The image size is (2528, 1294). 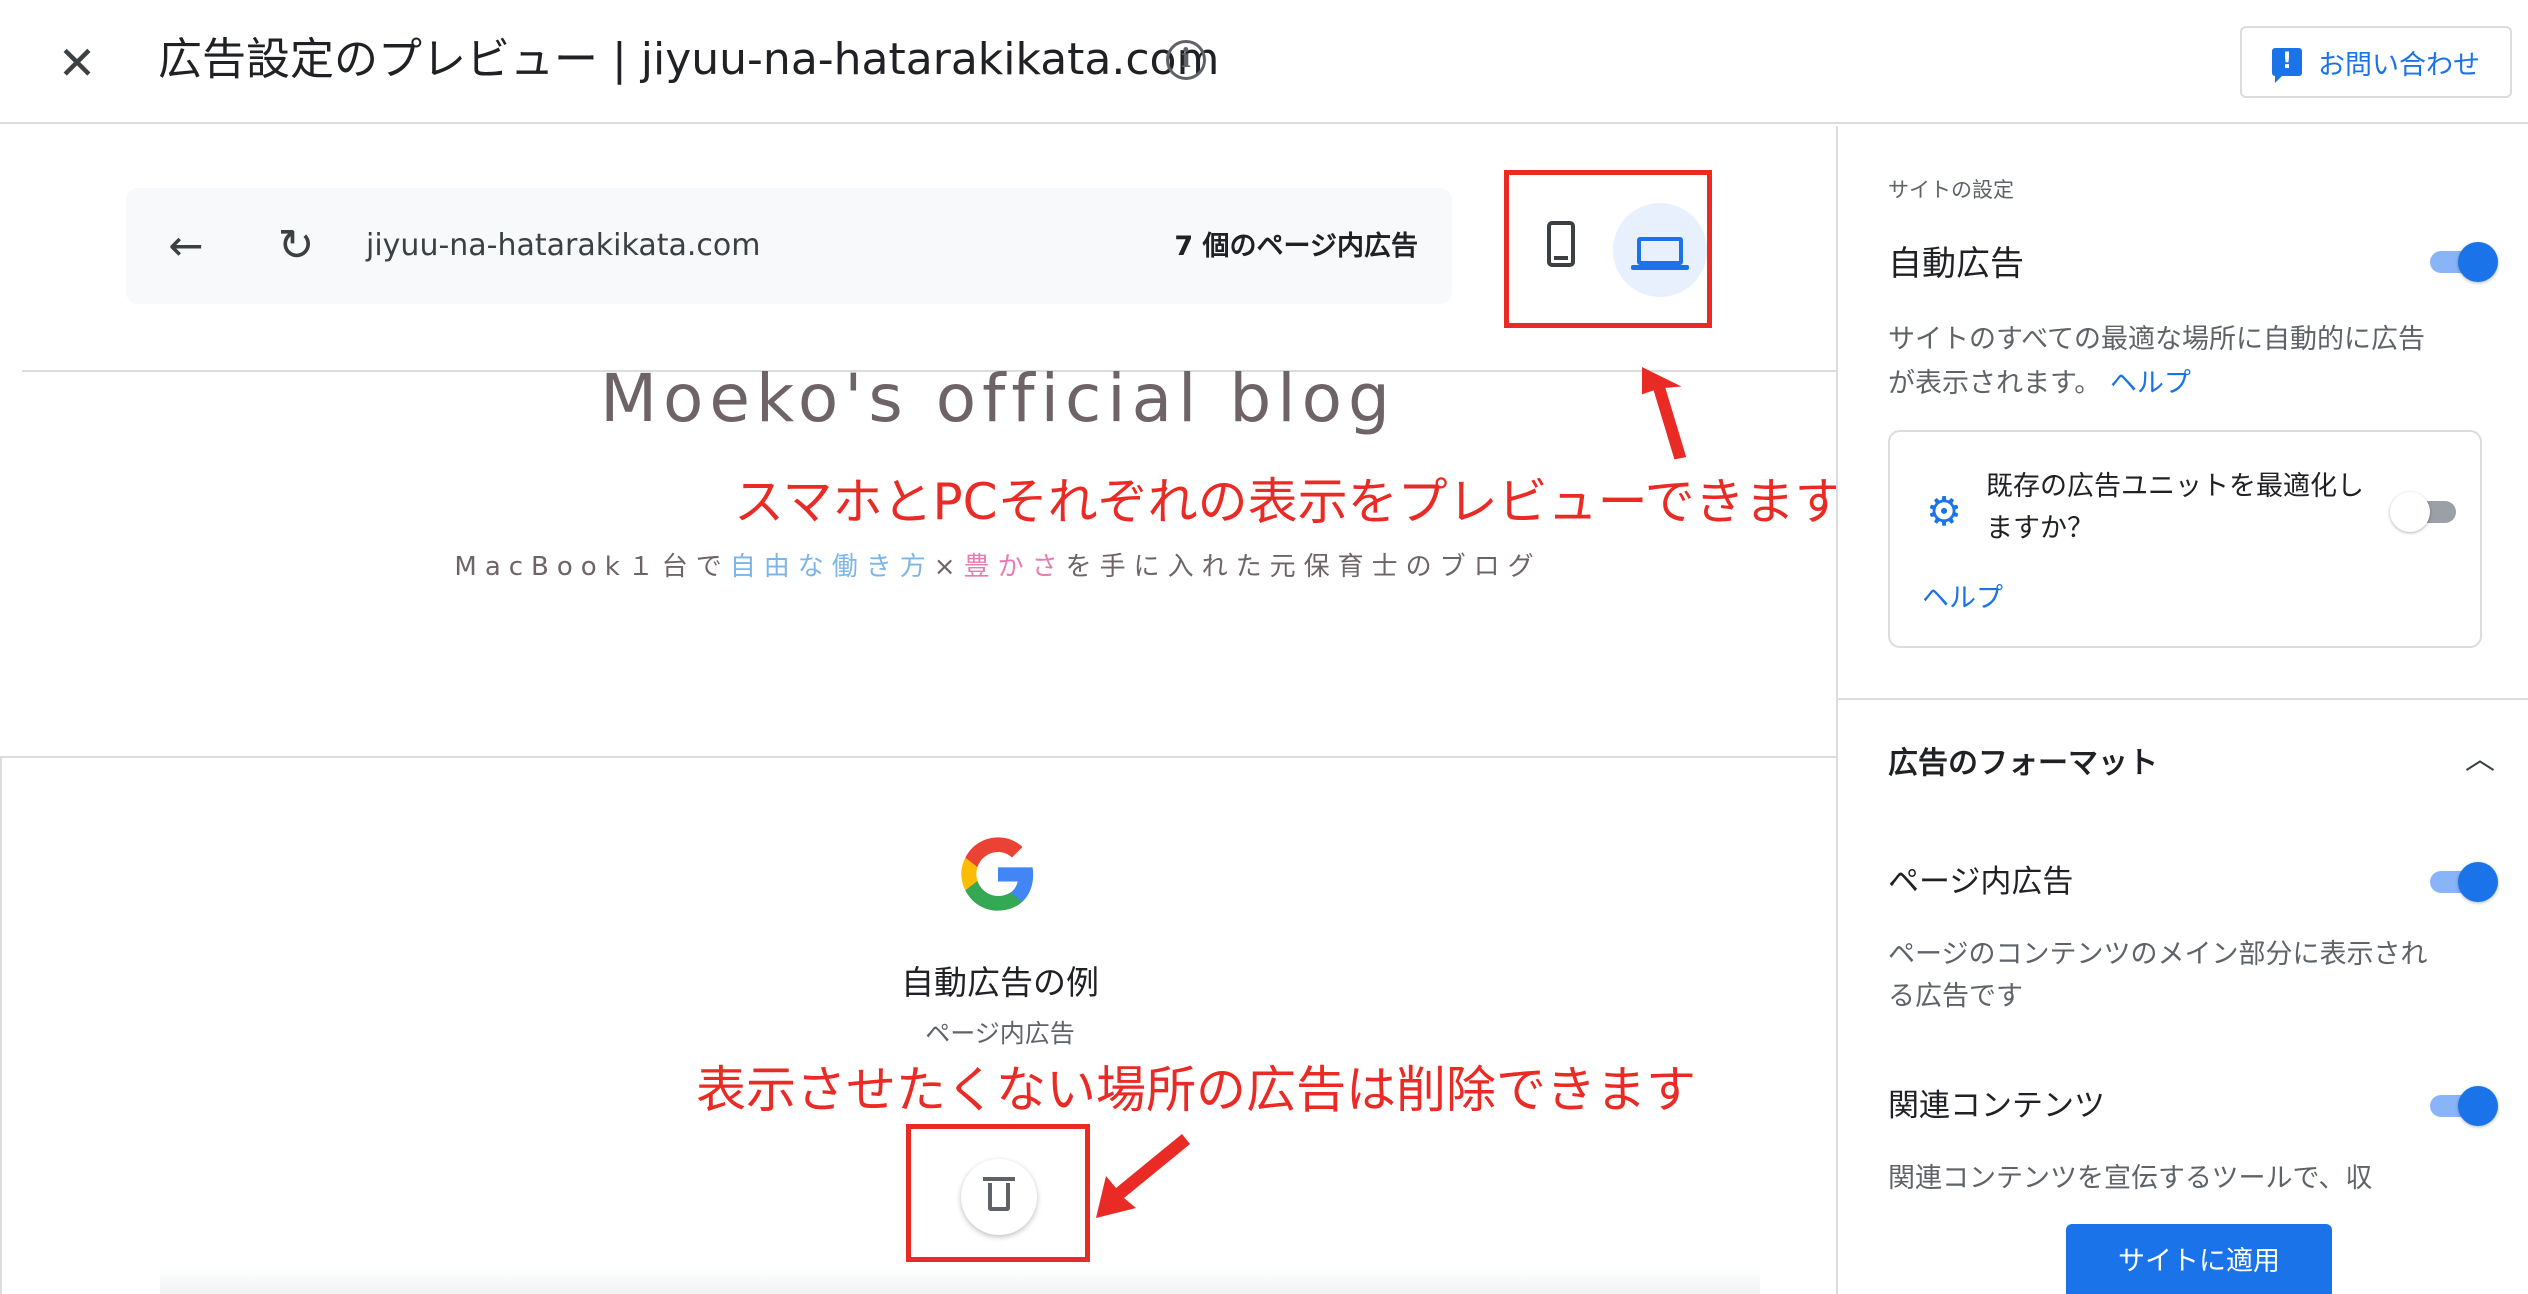 What do you see at coordinates (592, 567) in the screenshot?
I see `subtitle-part: MacBook１台で` at bounding box center [592, 567].